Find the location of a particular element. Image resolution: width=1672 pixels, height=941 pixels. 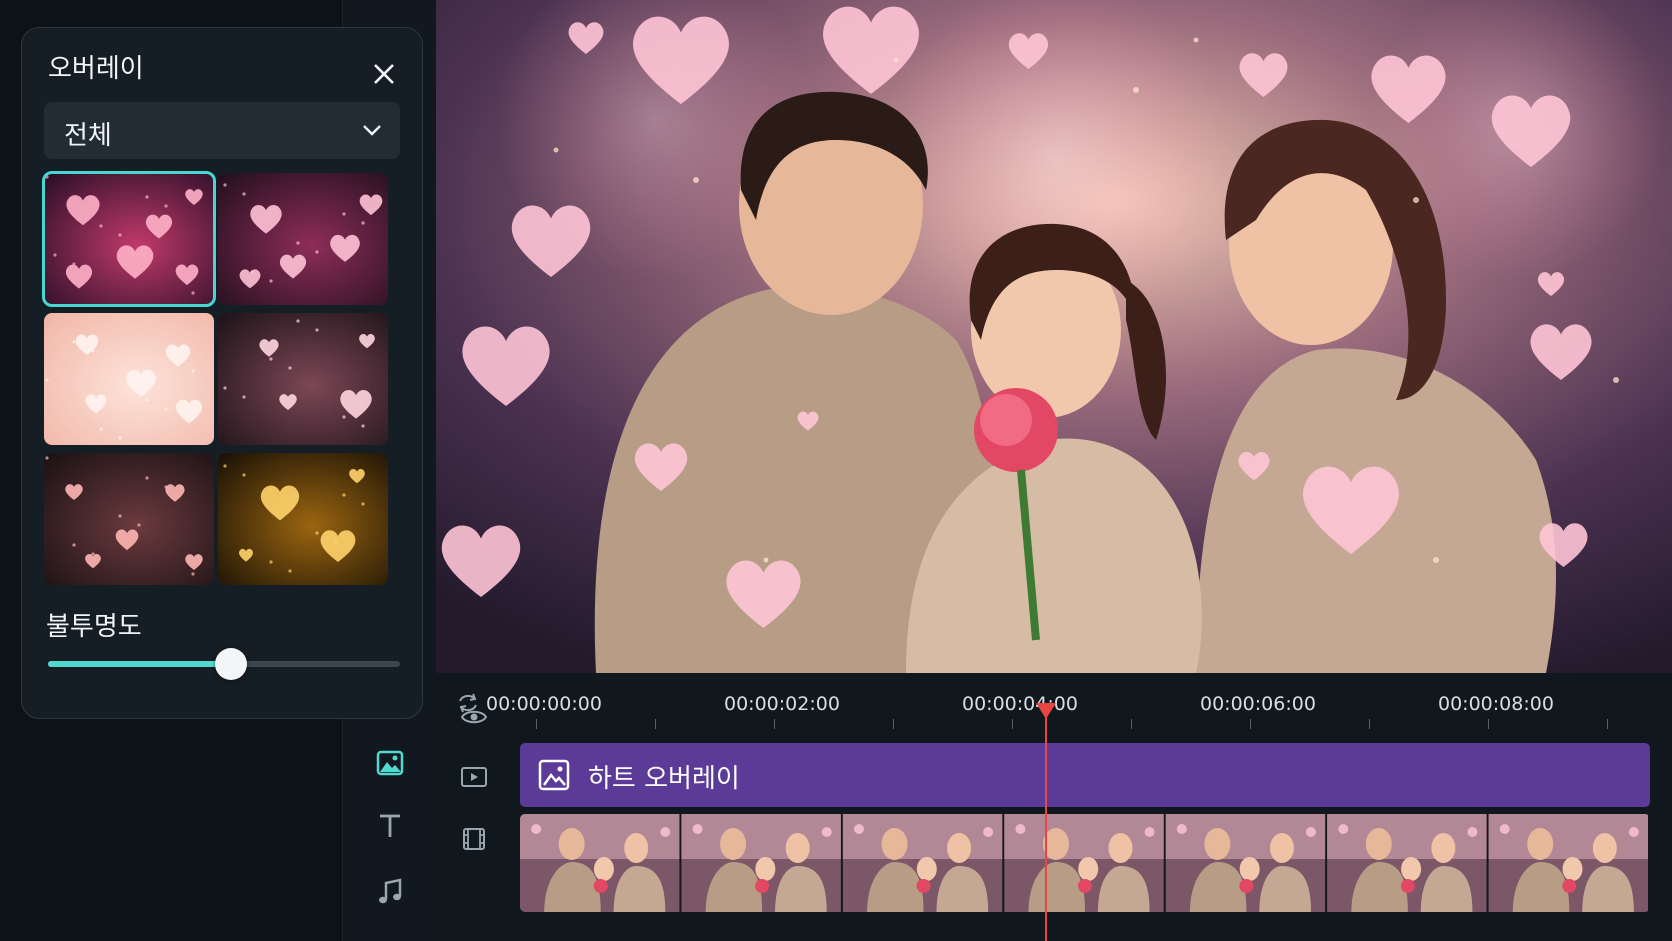

audio-tool-button is located at coordinates (390, 892).